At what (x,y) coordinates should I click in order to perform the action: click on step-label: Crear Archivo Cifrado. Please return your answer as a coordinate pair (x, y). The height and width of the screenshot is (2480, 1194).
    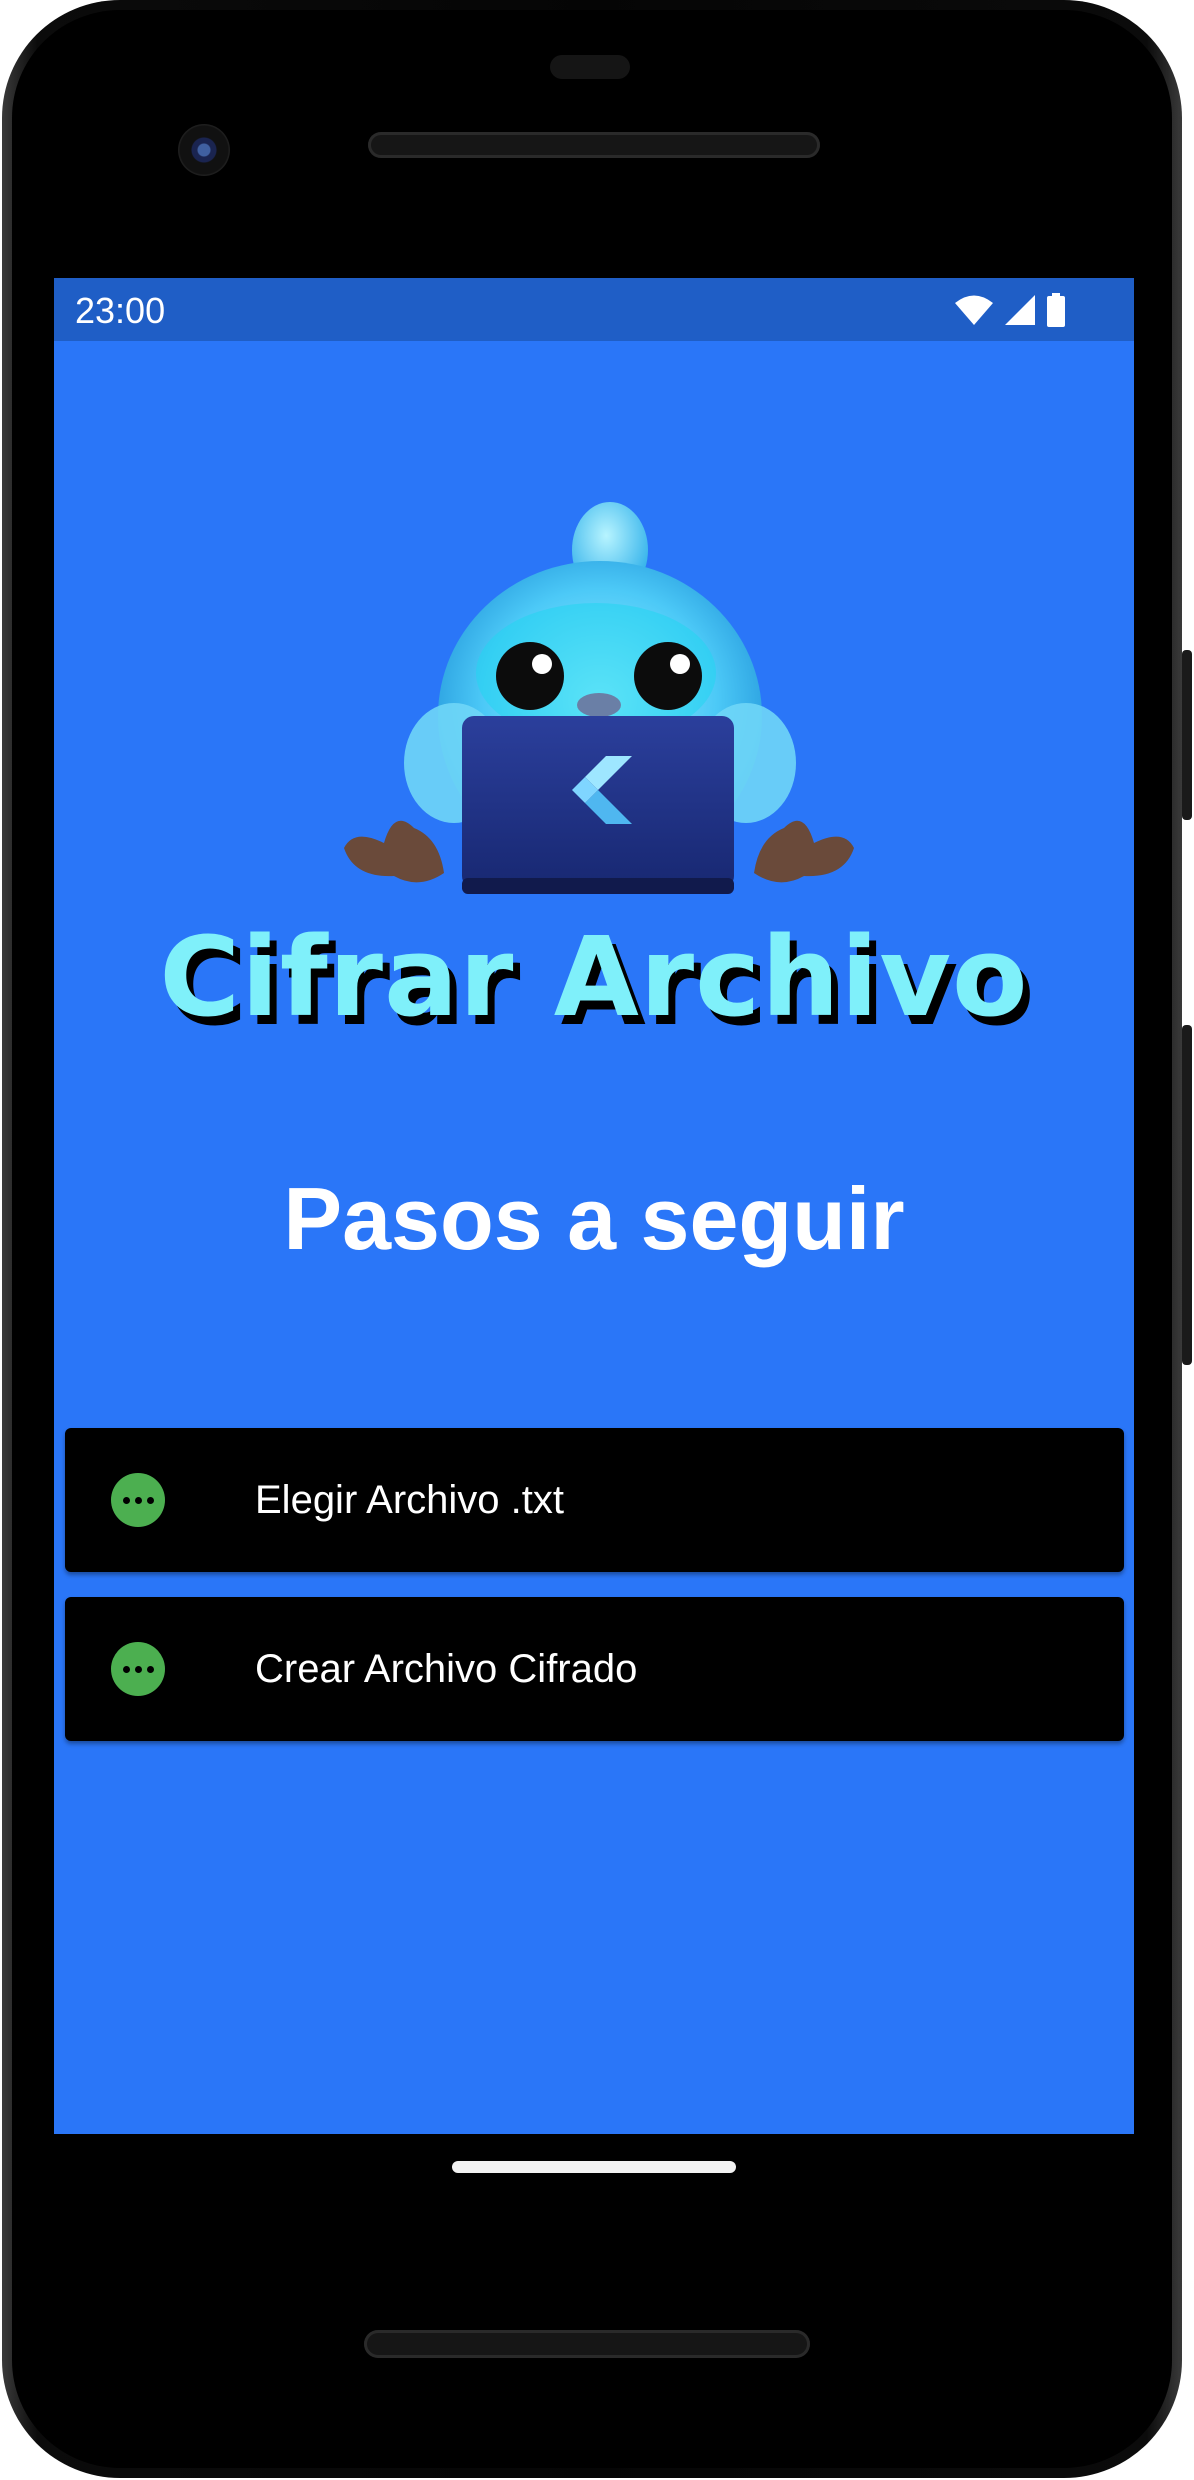
    Looking at the image, I should click on (446, 1669).